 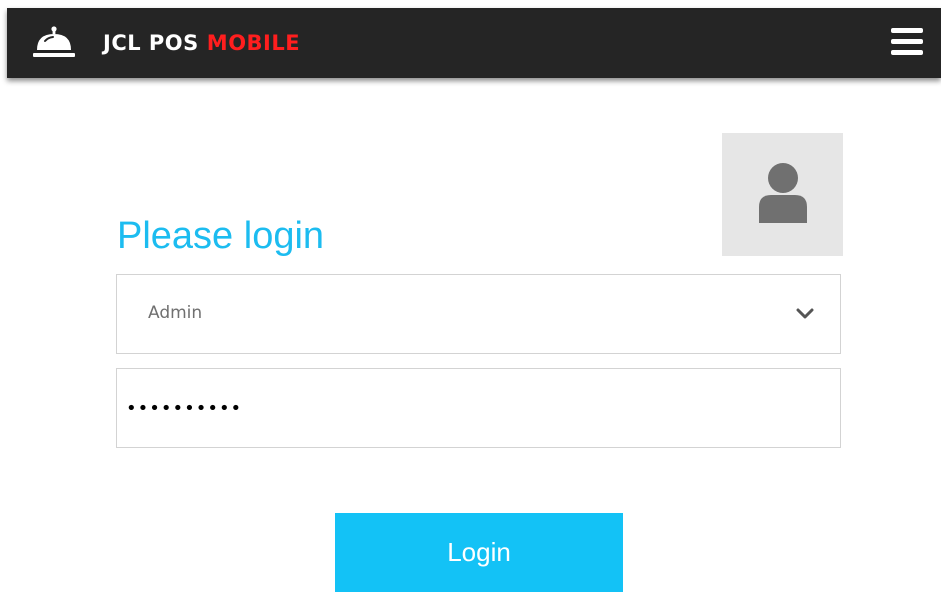 What do you see at coordinates (221, 236) in the screenshot?
I see `page-title: Please login` at bounding box center [221, 236].